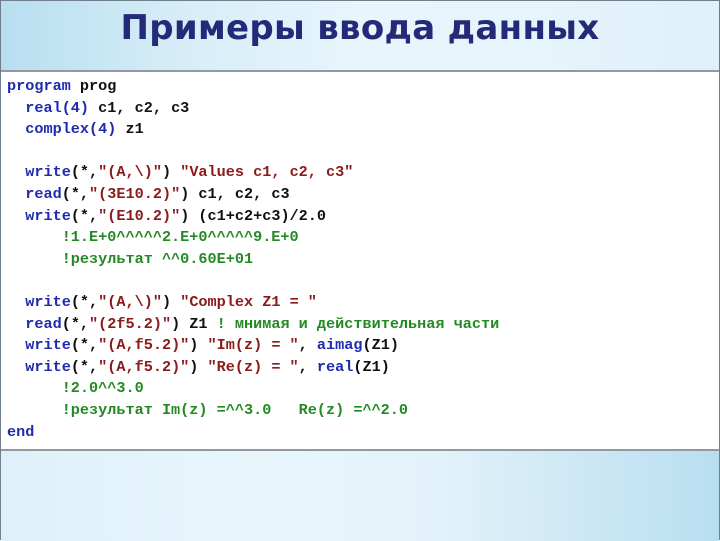  I want to click on code-text: ) Z1, so click(194, 323).